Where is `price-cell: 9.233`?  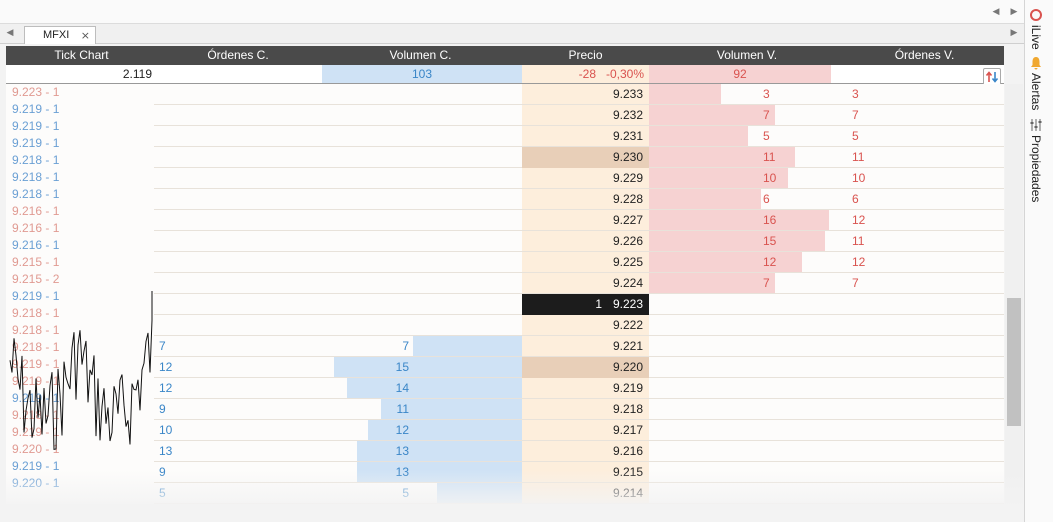
price-cell: 9.233 is located at coordinates (582, 94).